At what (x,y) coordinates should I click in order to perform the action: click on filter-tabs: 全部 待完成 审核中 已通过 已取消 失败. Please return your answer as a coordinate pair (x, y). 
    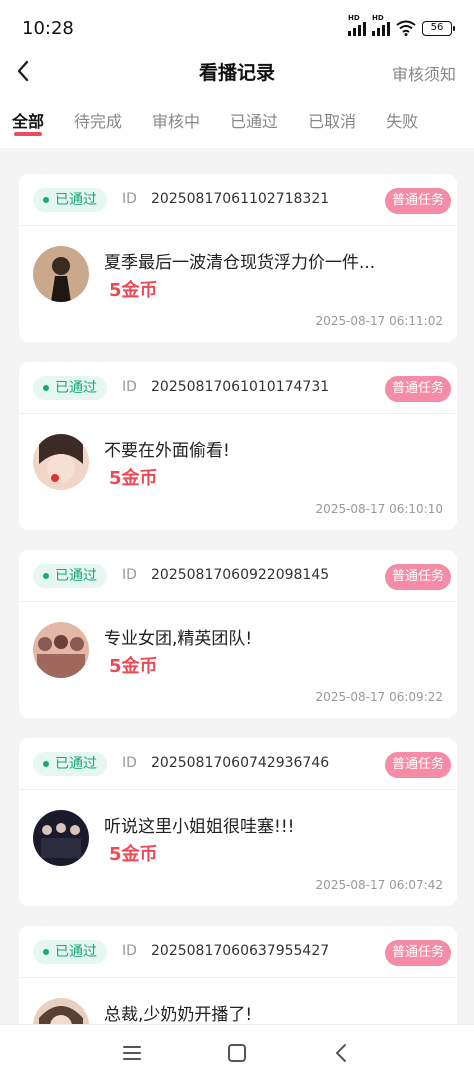
    Looking at the image, I should click on (237, 122).